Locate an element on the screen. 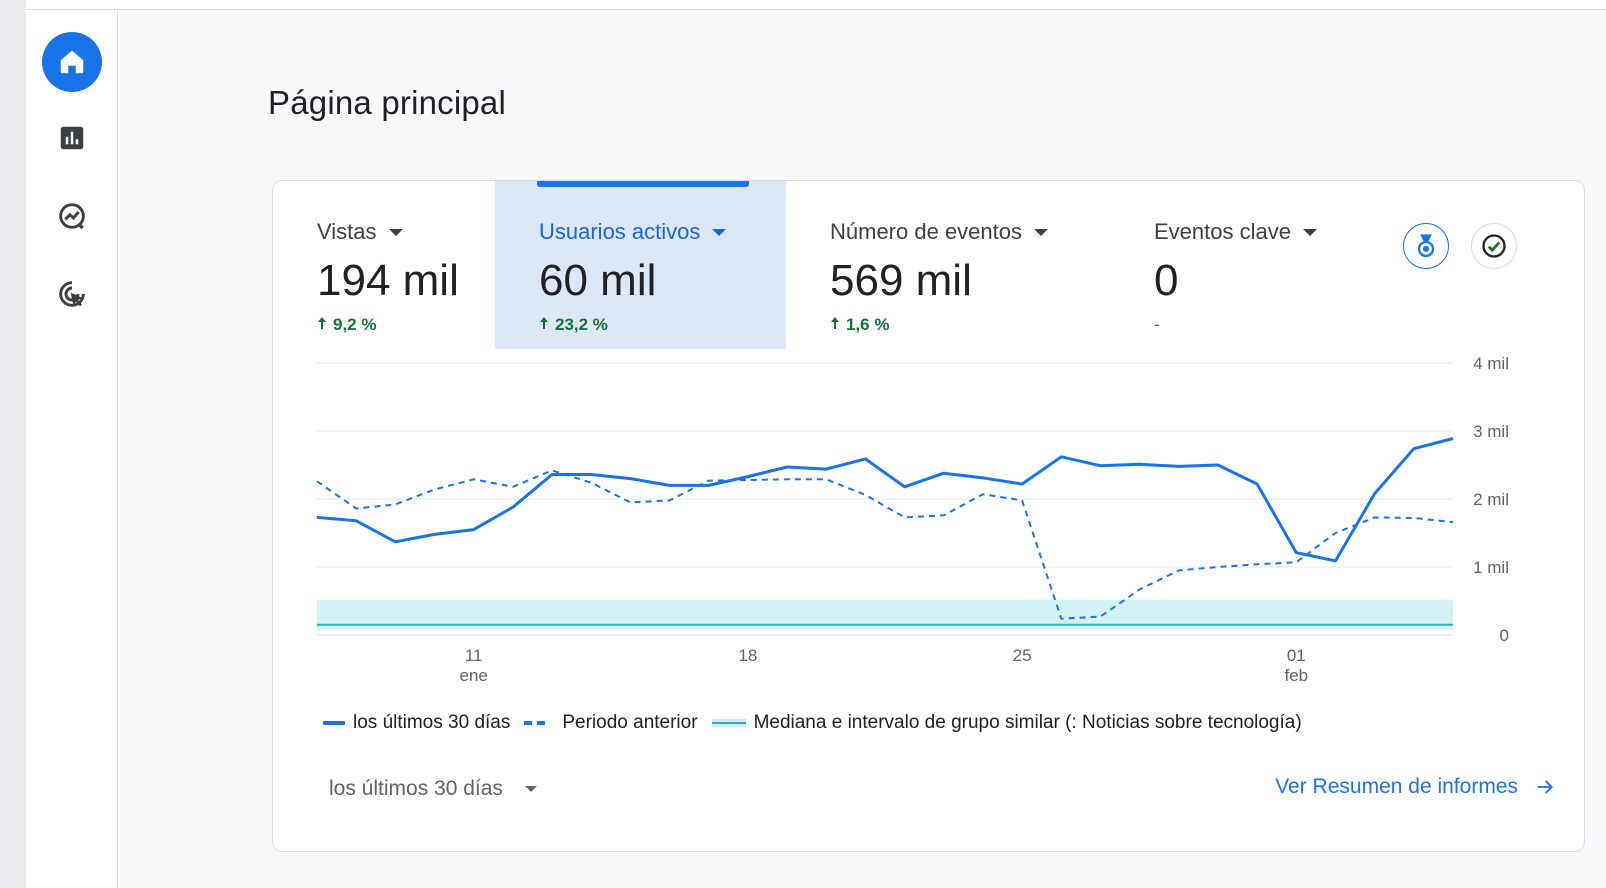 This screenshot has width=1606, height=888. legend-item-current: los últimos 30 días is located at coordinates (416, 723).